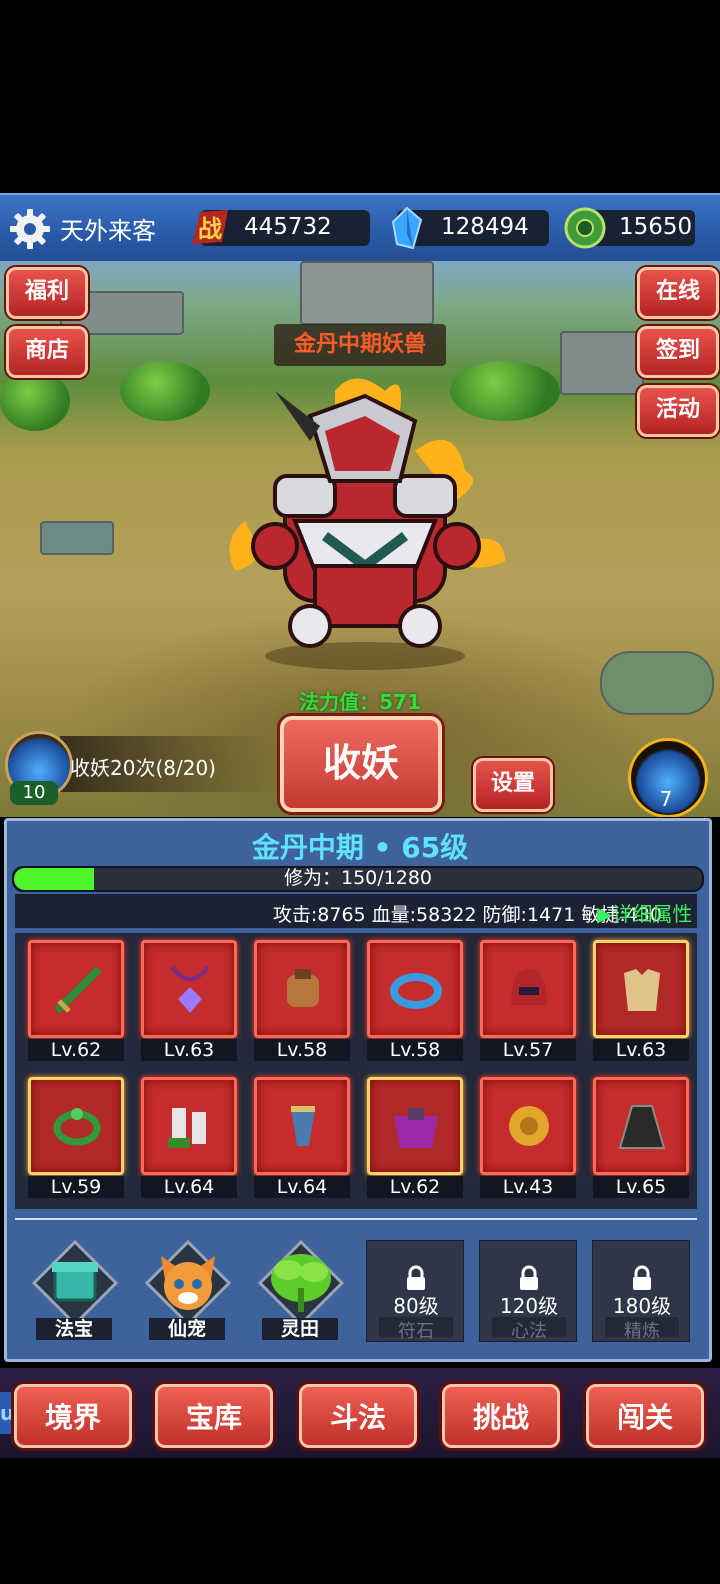 This screenshot has height=1584, width=720. I want to click on armor-icon, so click(642, 990).